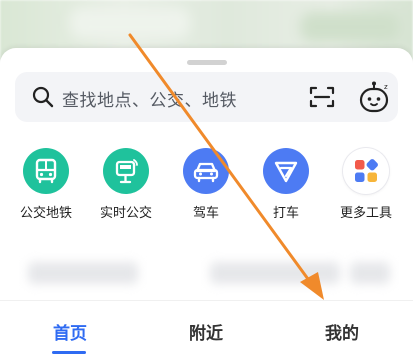 This screenshot has height=364, width=413. What do you see at coordinates (322, 97) in the screenshot?
I see `scan-icon` at bounding box center [322, 97].